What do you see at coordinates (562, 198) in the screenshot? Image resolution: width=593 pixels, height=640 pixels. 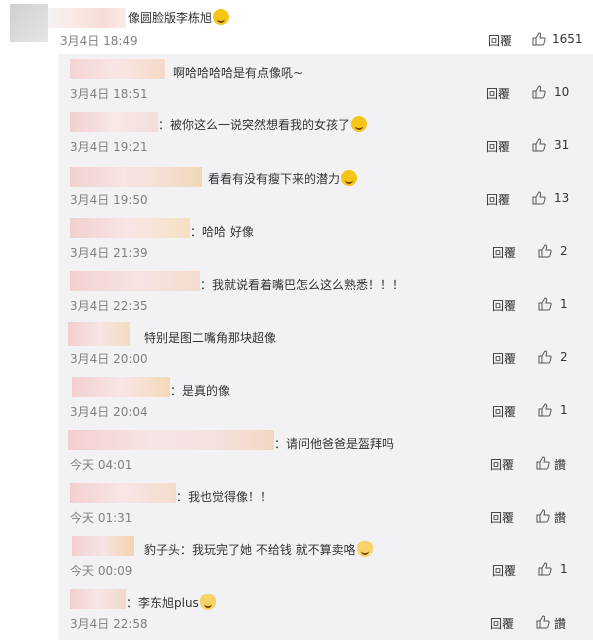 I see `like-count: 13` at bounding box center [562, 198].